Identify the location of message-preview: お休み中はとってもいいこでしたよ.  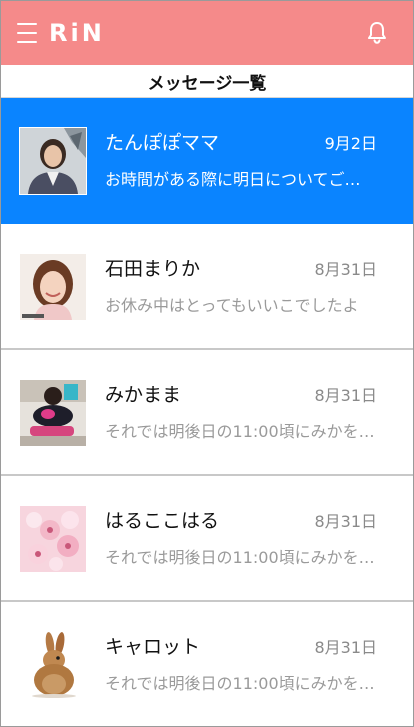
(232, 305).